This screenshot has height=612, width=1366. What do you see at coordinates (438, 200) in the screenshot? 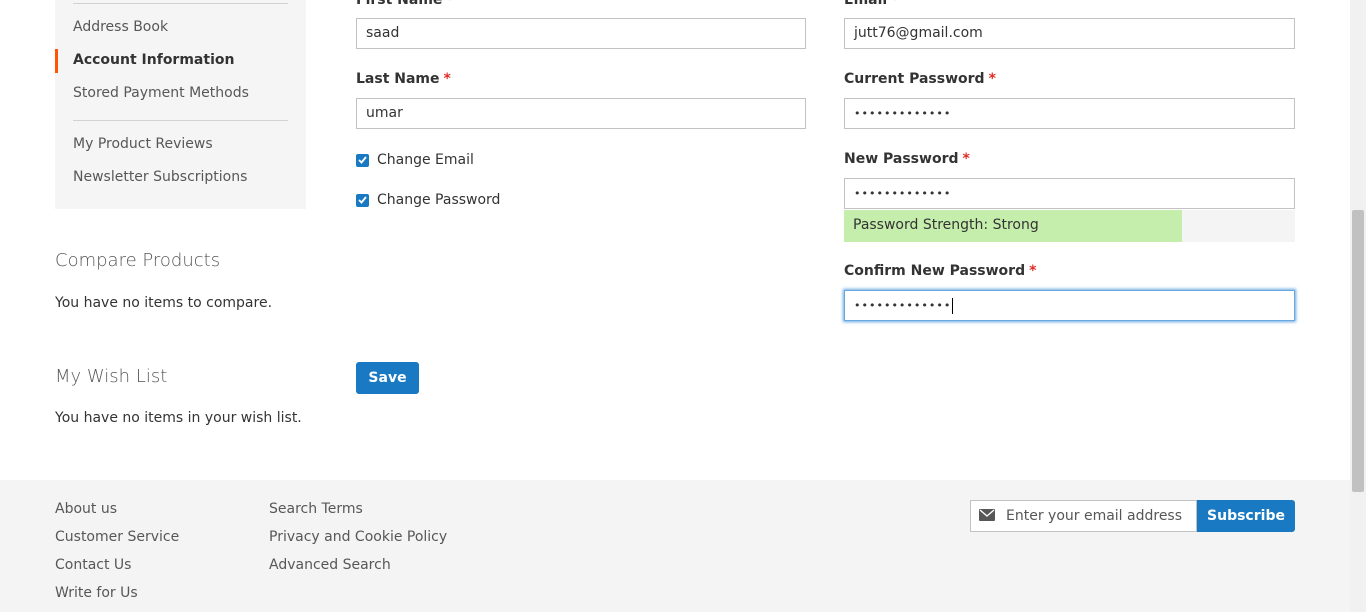
I see `change-password-label: Change Password` at bounding box center [438, 200].